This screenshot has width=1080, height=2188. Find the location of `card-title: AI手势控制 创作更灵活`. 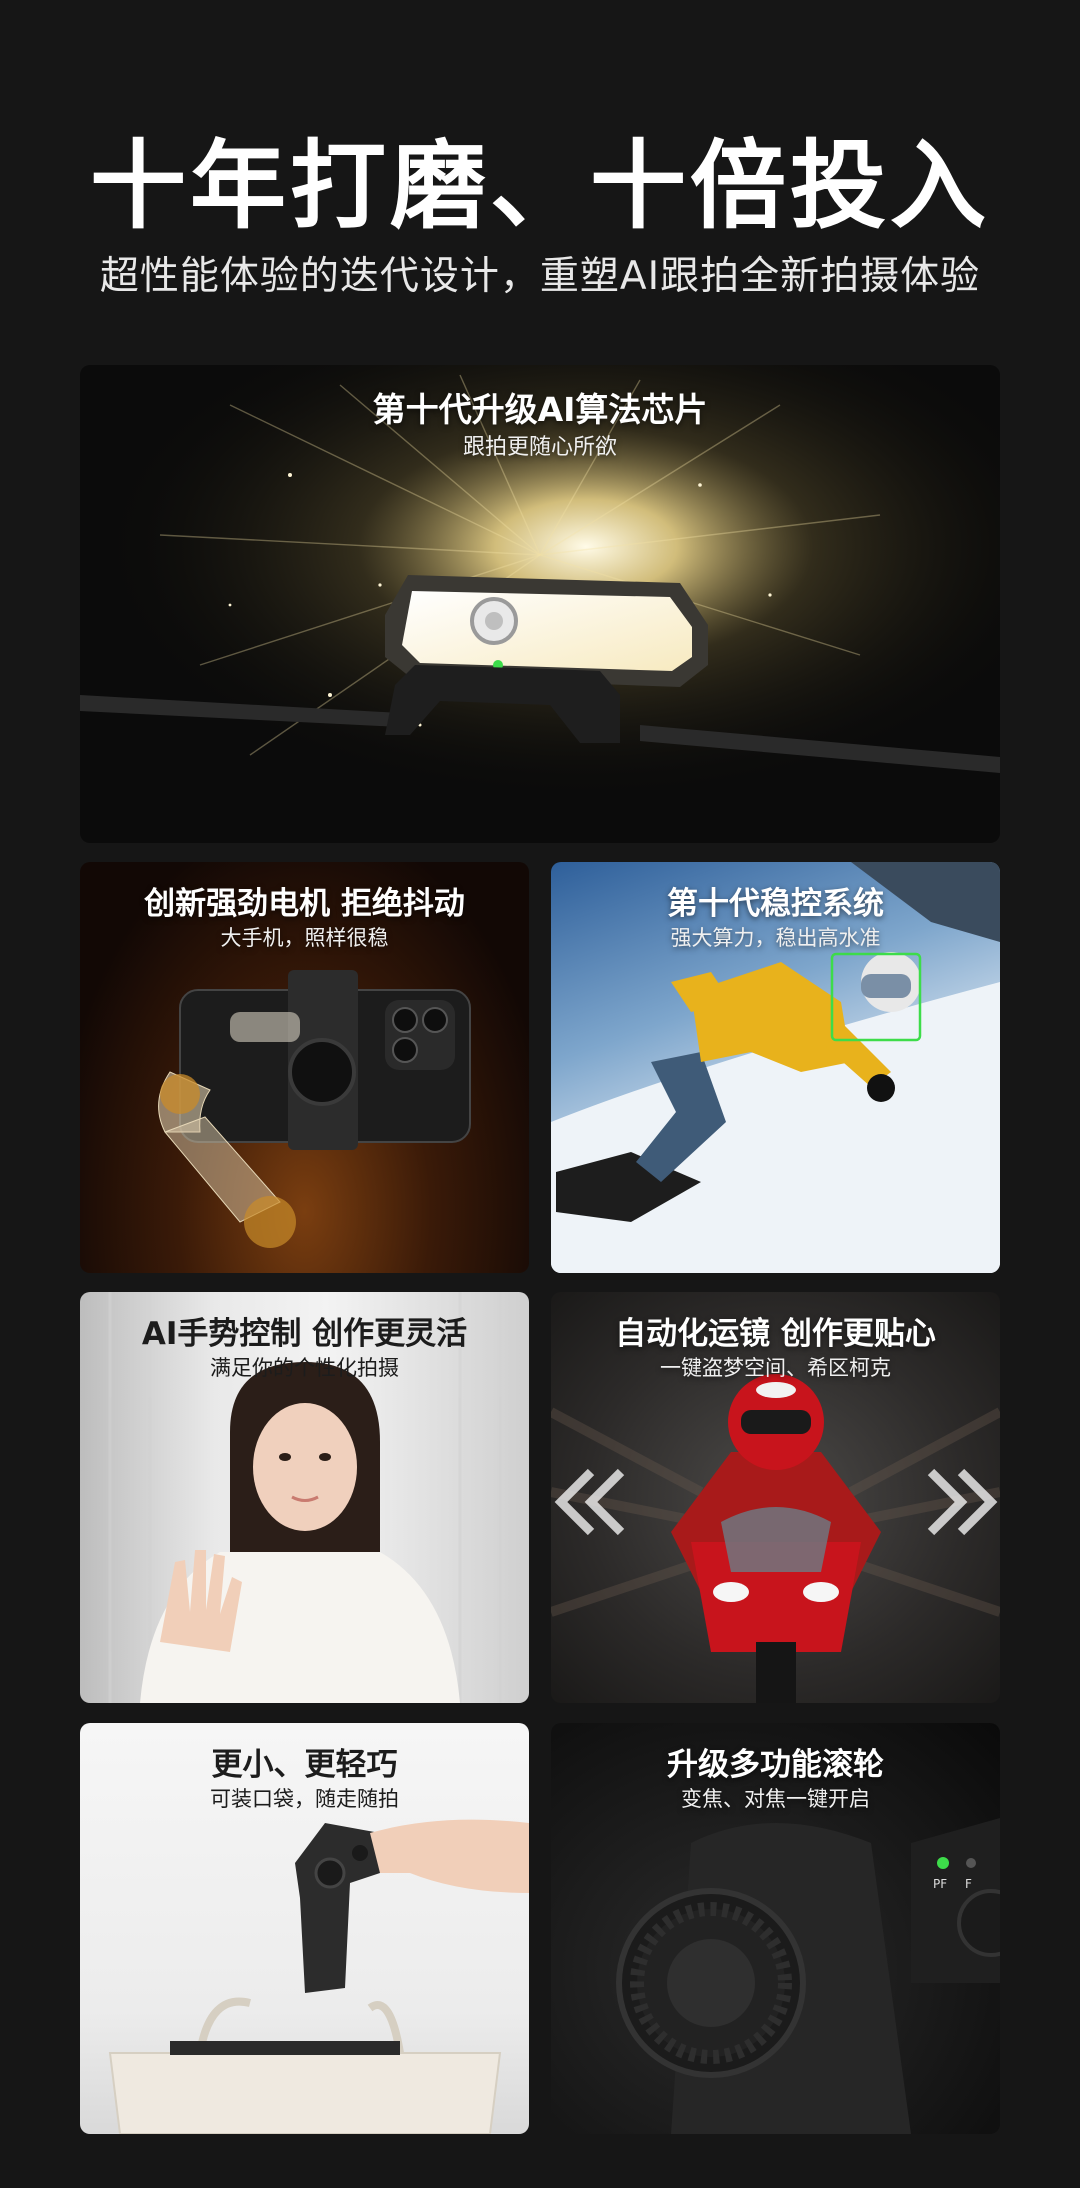

card-title: AI手势控制 创作更灵活 is located at coordinates (304, 1334).